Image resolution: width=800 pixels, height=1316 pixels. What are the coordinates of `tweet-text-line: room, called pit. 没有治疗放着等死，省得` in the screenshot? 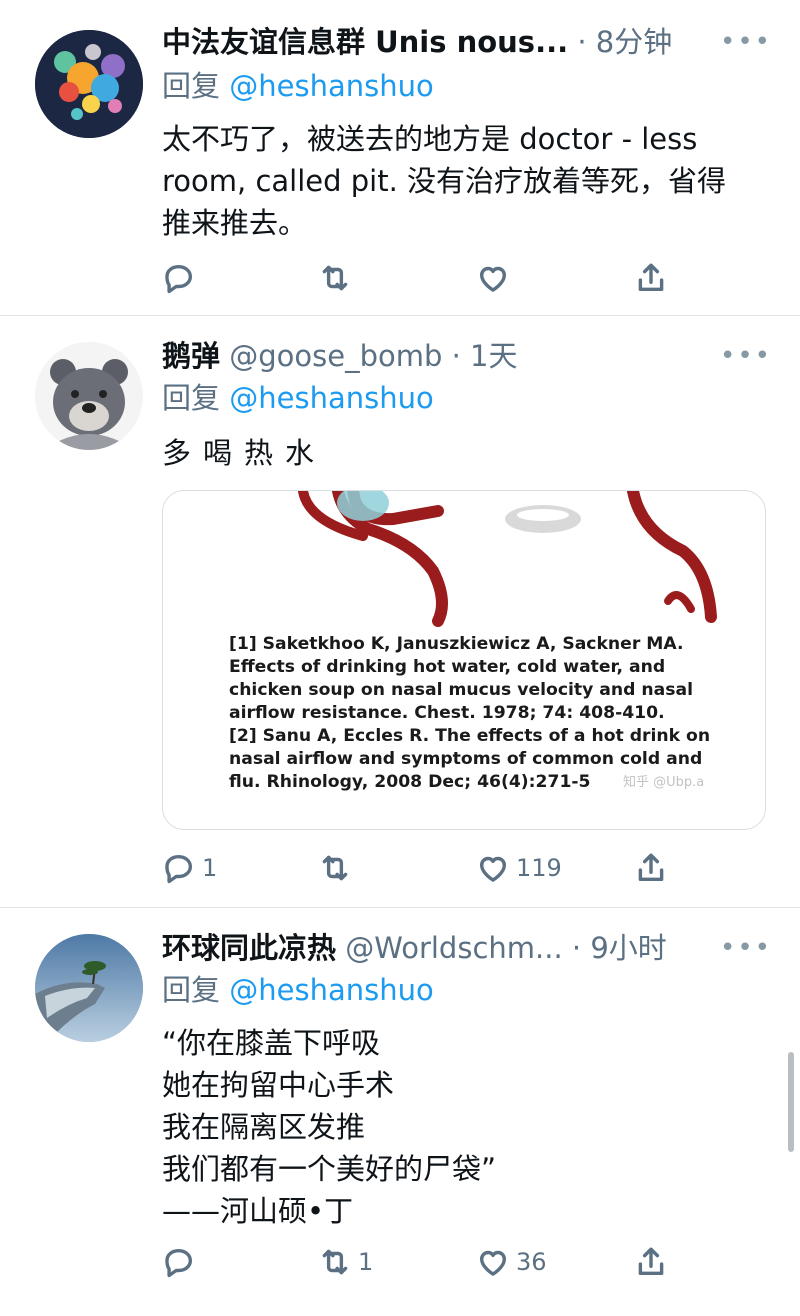 It's located at (444, 181).